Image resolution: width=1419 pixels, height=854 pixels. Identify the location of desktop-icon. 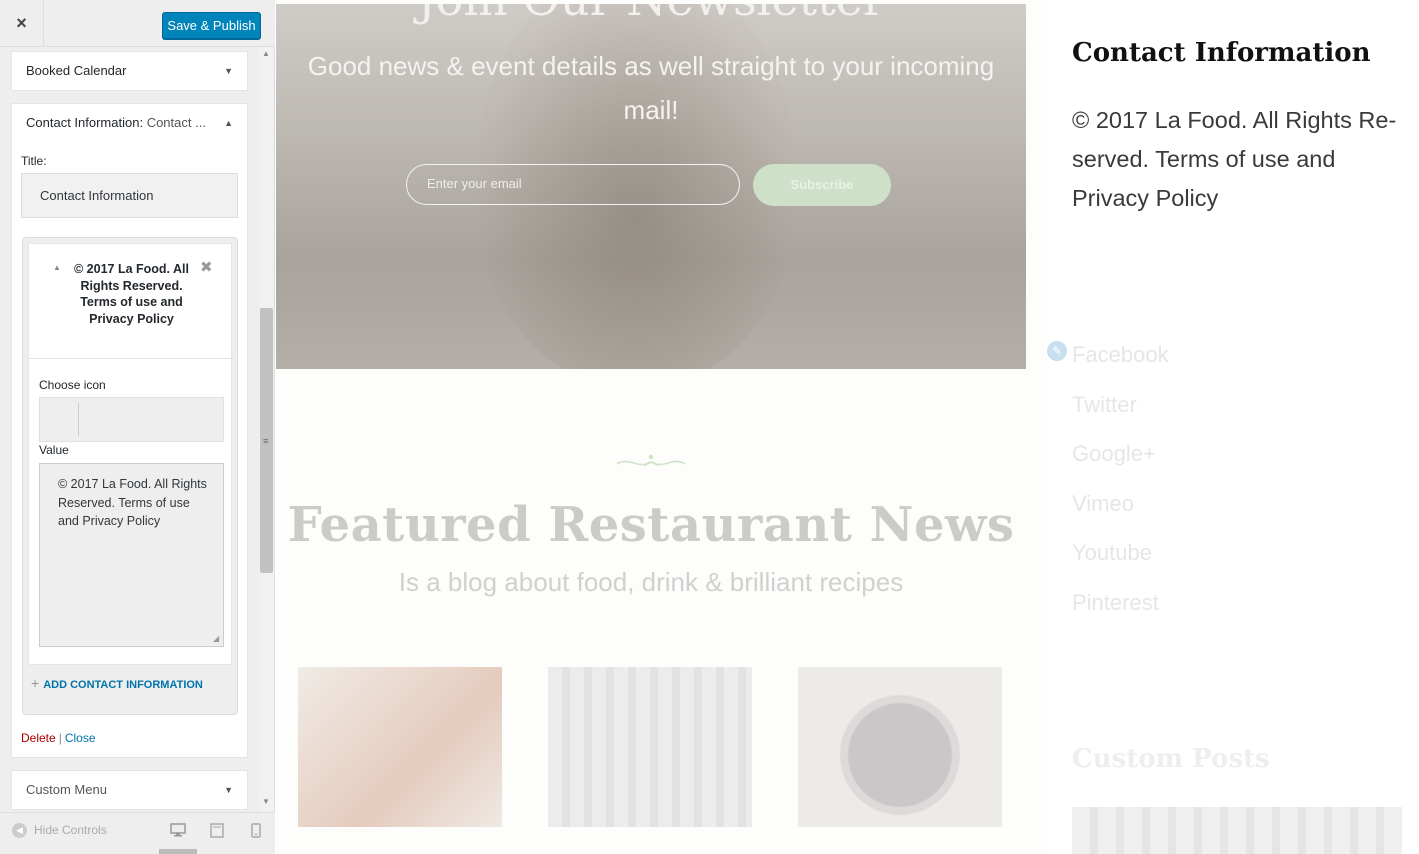
(178, 831).